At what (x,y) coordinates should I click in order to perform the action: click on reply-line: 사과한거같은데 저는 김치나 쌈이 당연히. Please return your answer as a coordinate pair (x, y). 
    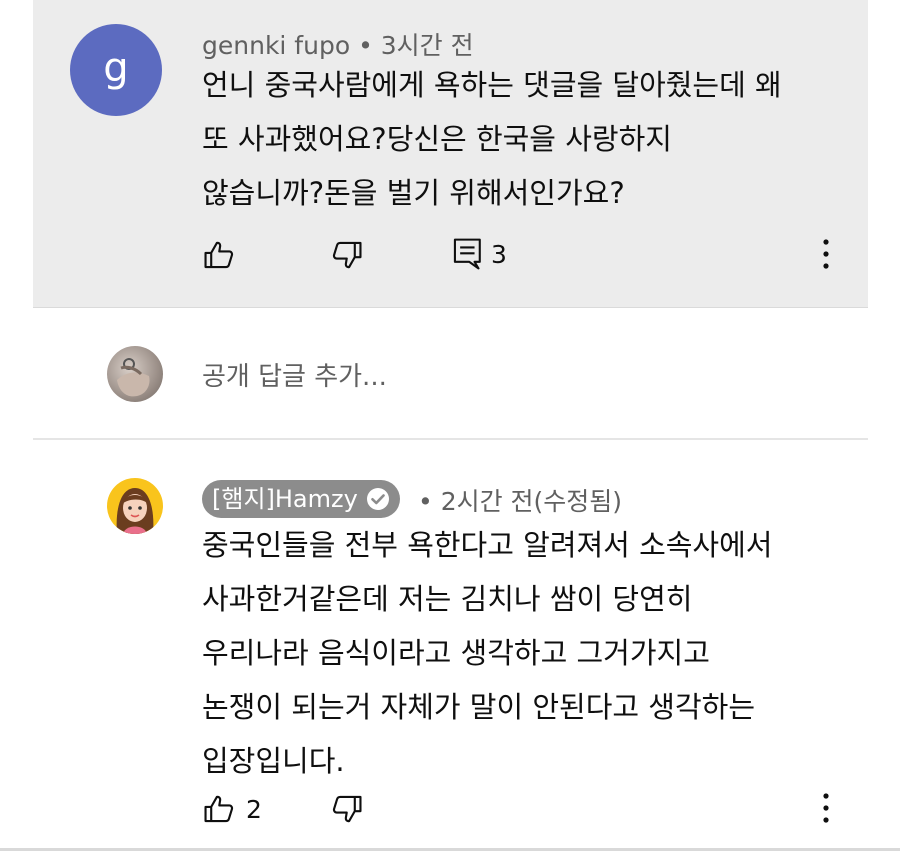
    Looking at the image, I should click on (447, 599).